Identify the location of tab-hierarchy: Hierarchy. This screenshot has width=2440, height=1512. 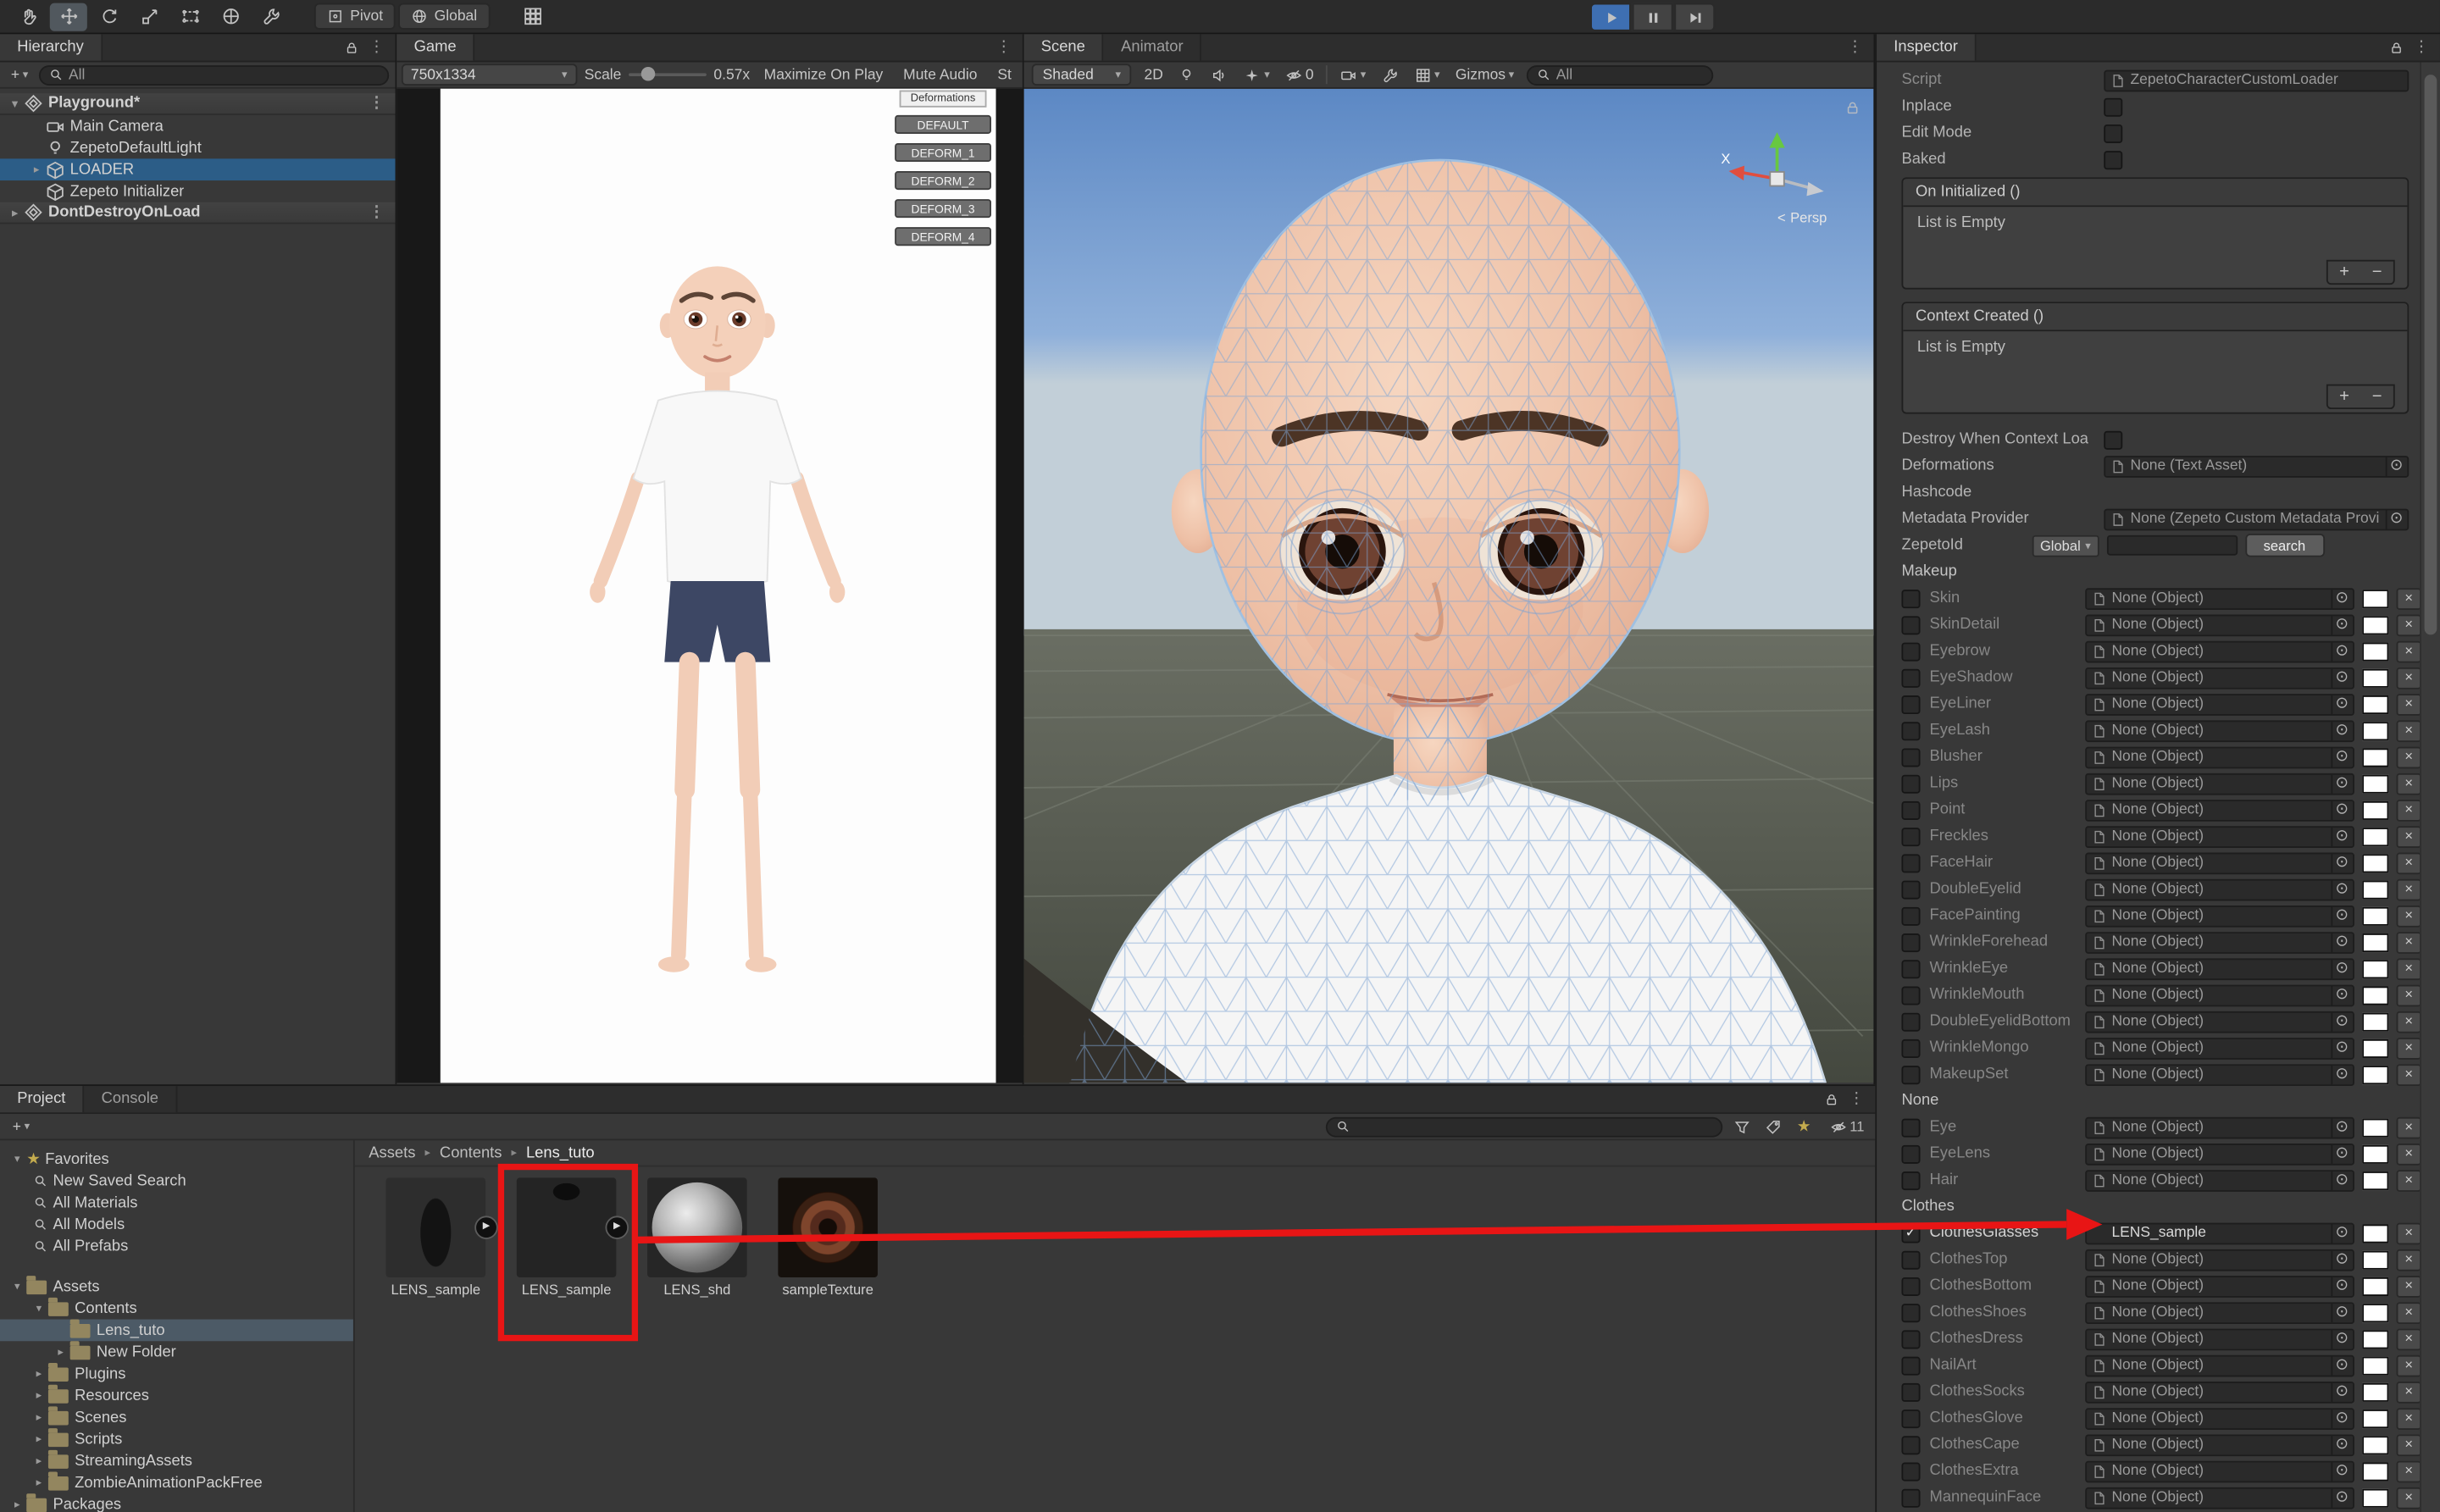
(51, 47).